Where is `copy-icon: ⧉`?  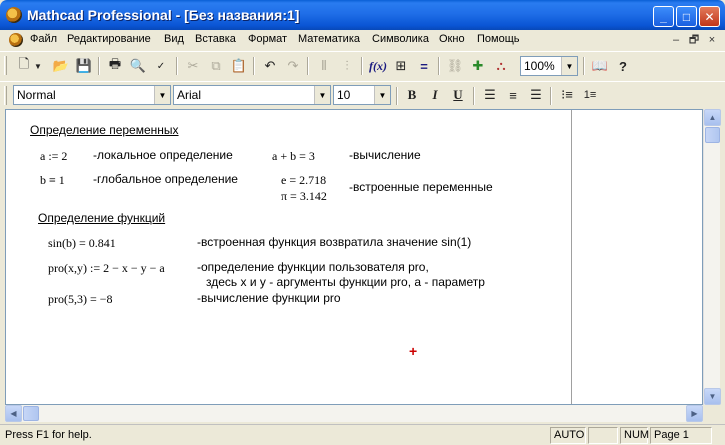
copy-icon: ⧉ is located at coordinates (216, 66).